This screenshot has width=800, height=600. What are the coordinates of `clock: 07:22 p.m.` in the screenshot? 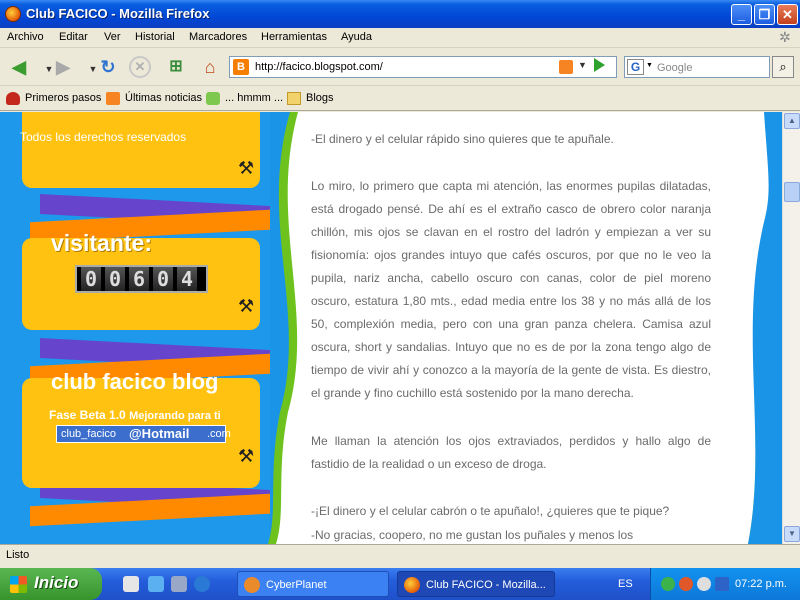 It's located at (761, 584).